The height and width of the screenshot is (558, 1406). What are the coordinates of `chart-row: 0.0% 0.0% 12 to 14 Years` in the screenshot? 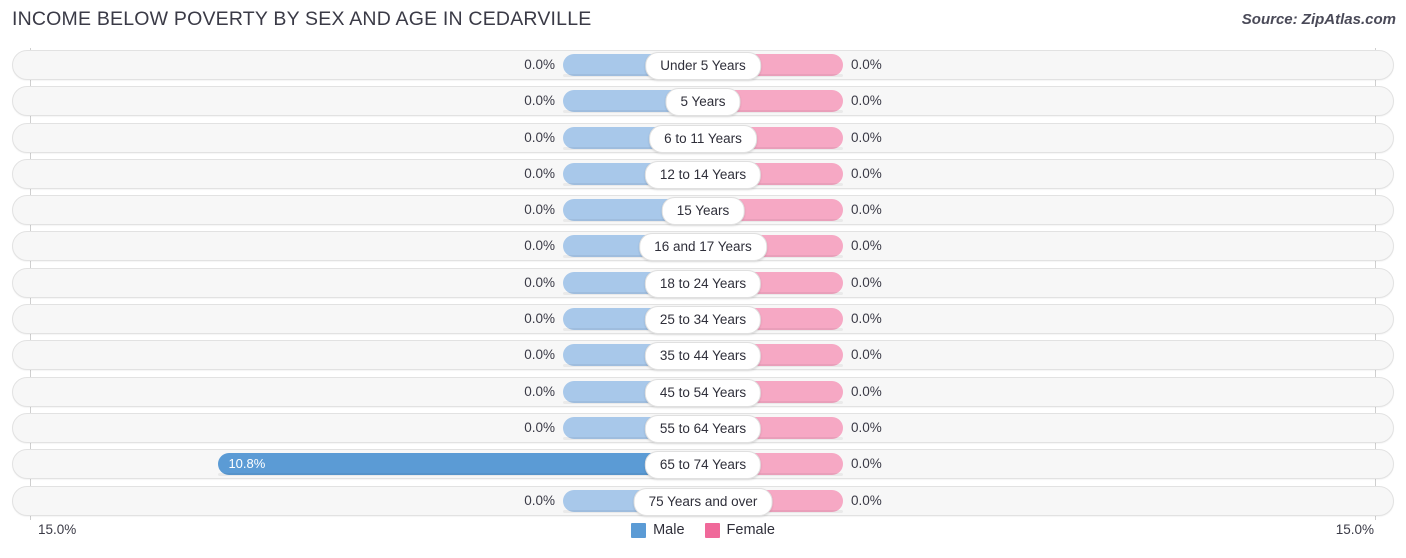 It's located at (703, 173).